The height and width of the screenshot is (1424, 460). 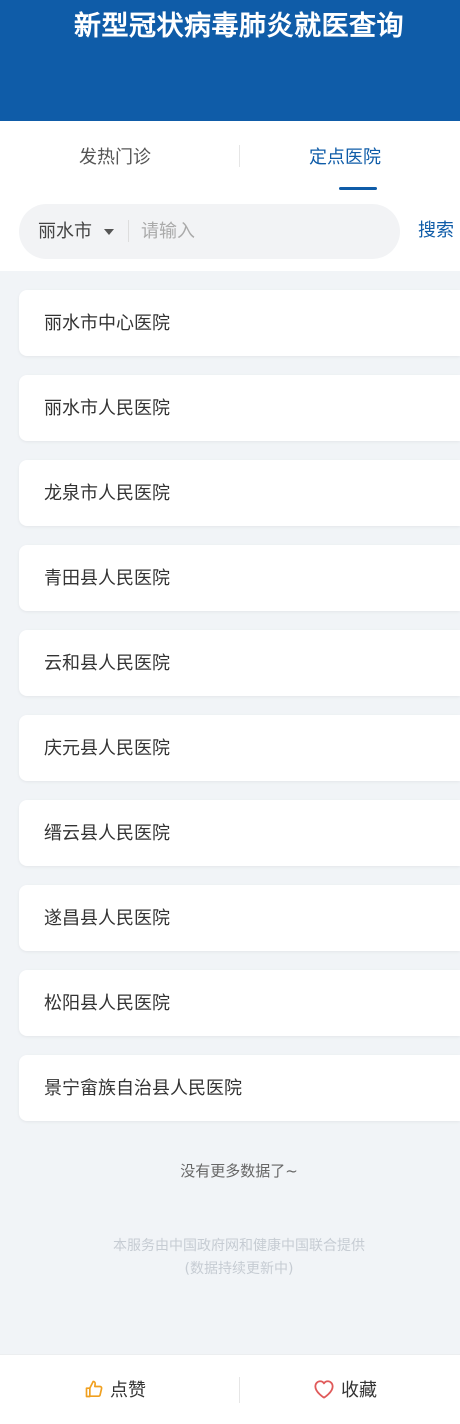 What do you see at coordinates (239, 1171) in the screenshot?
I see `no-more-data-text: 没有更多数据了~` at bounding box center [239, 1171].